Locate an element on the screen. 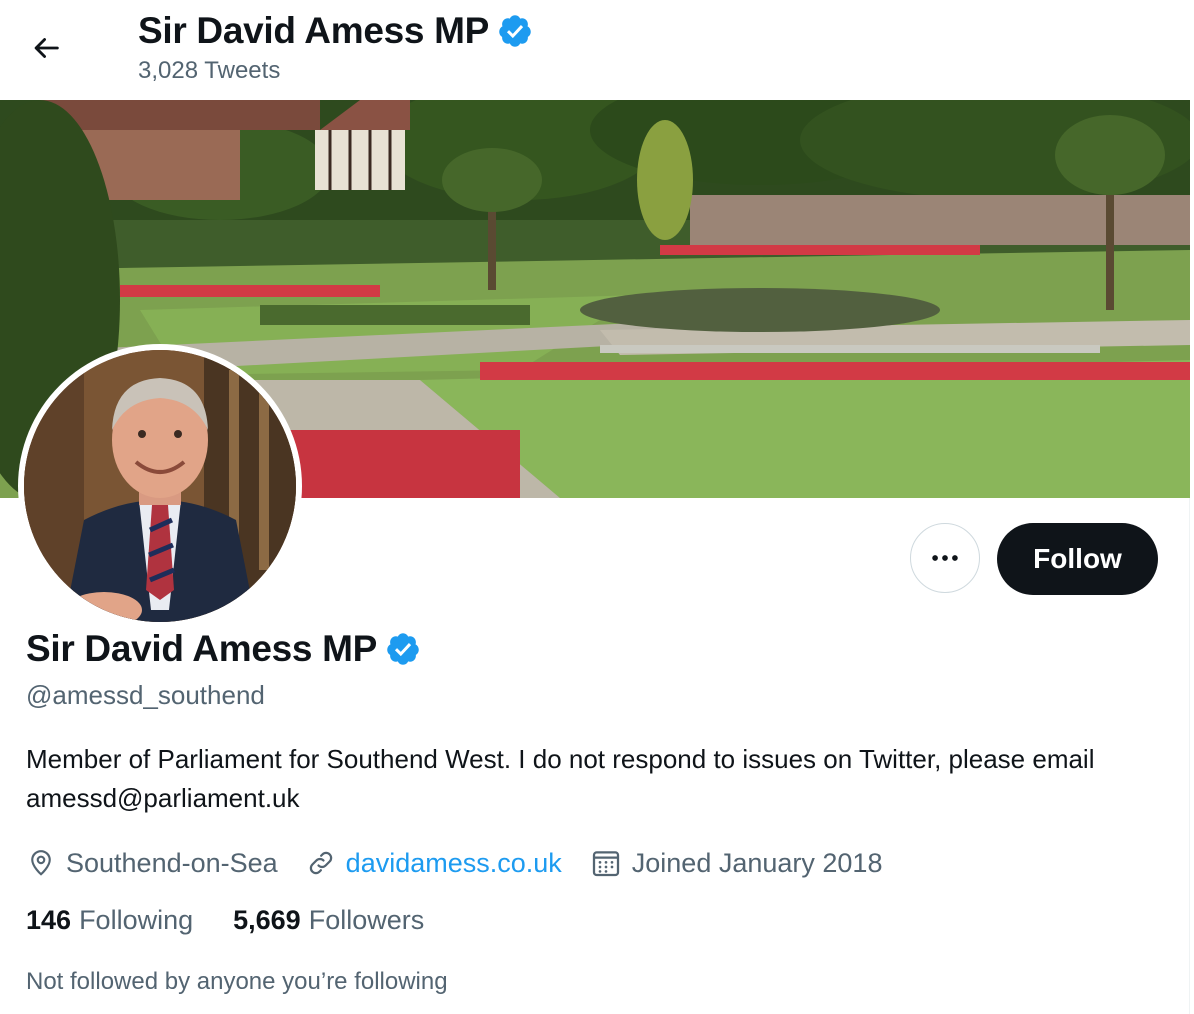 This screenshot has height=1014, width=1194. tweet-count: 3,028 Tweets is located at coordinates (209, 70).